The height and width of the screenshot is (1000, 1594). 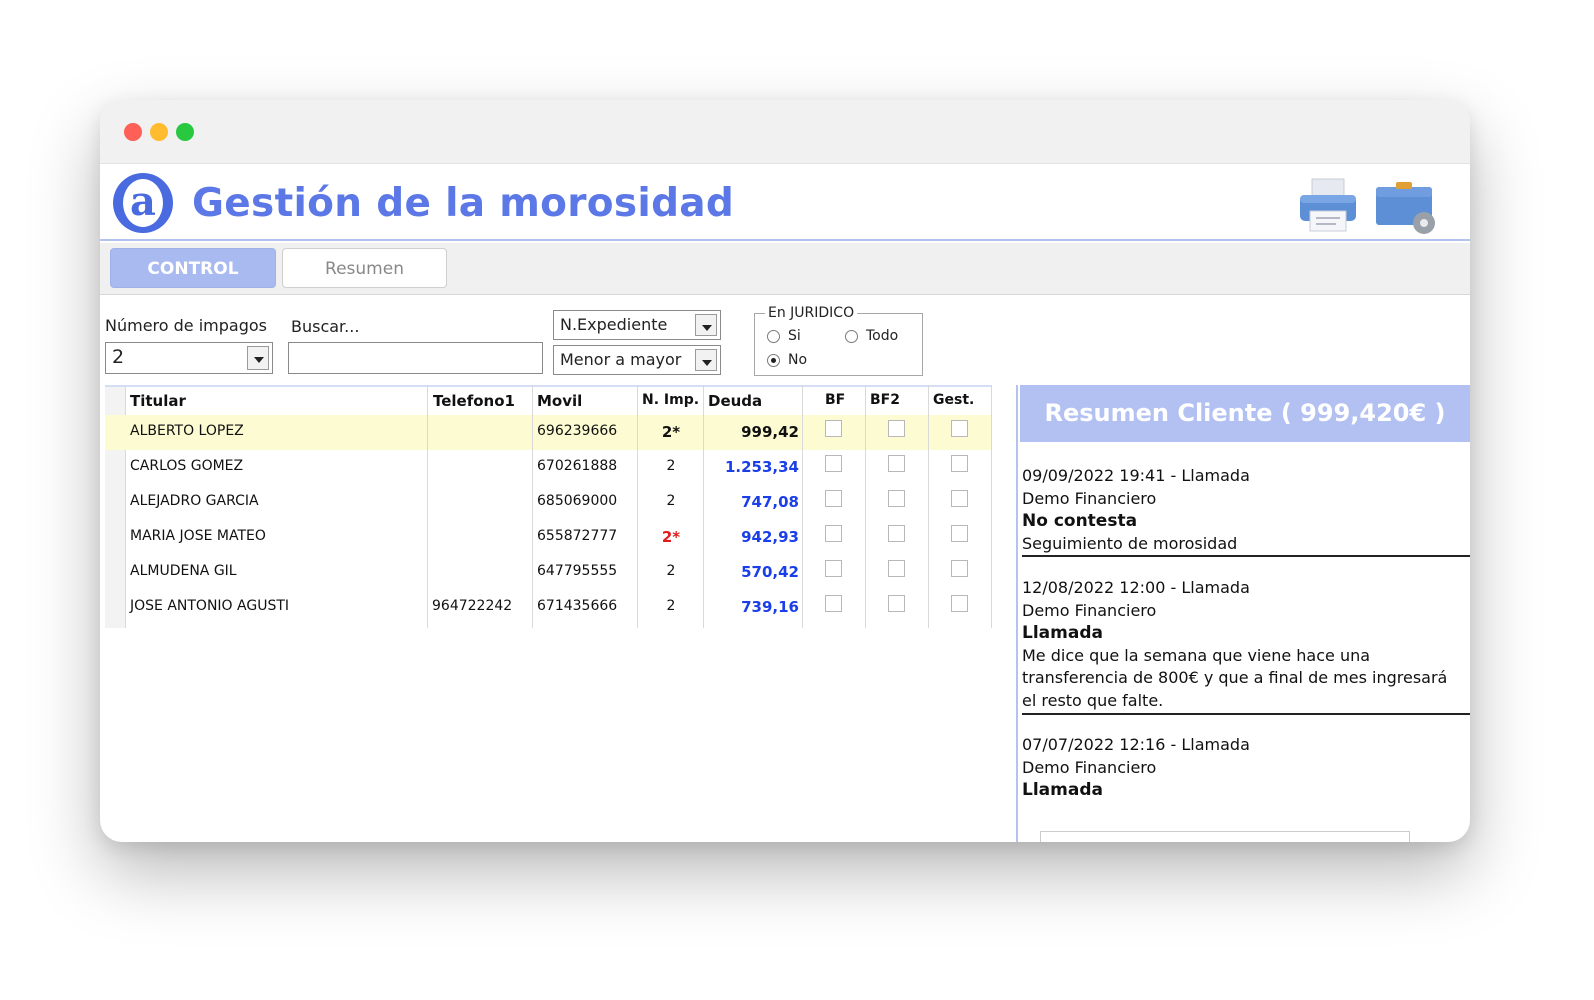 What do you see at coordinates (187, 431) in the screenshot?
I see `cell-titular: ALBERTO LOPEZ` at bounding box center [187, 431].